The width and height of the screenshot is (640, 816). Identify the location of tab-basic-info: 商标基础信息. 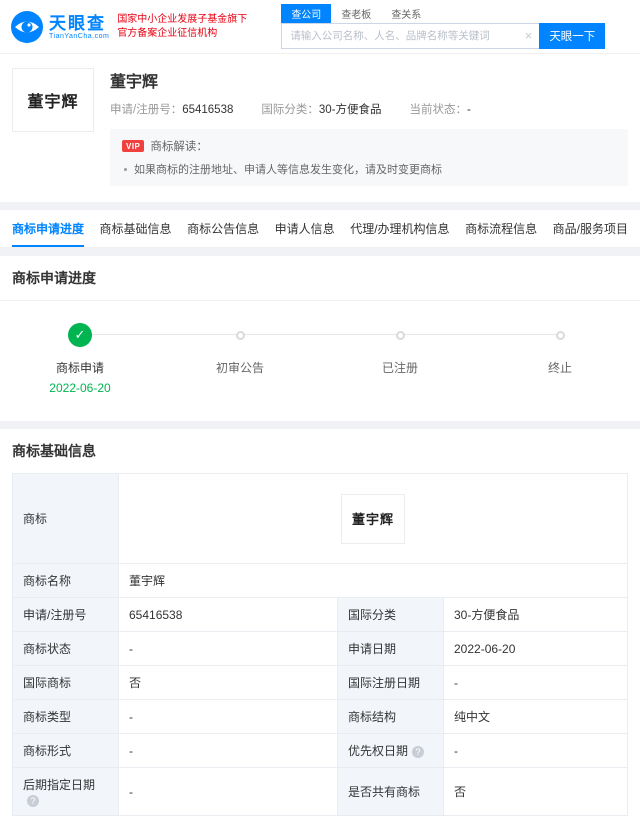
(136, 228).